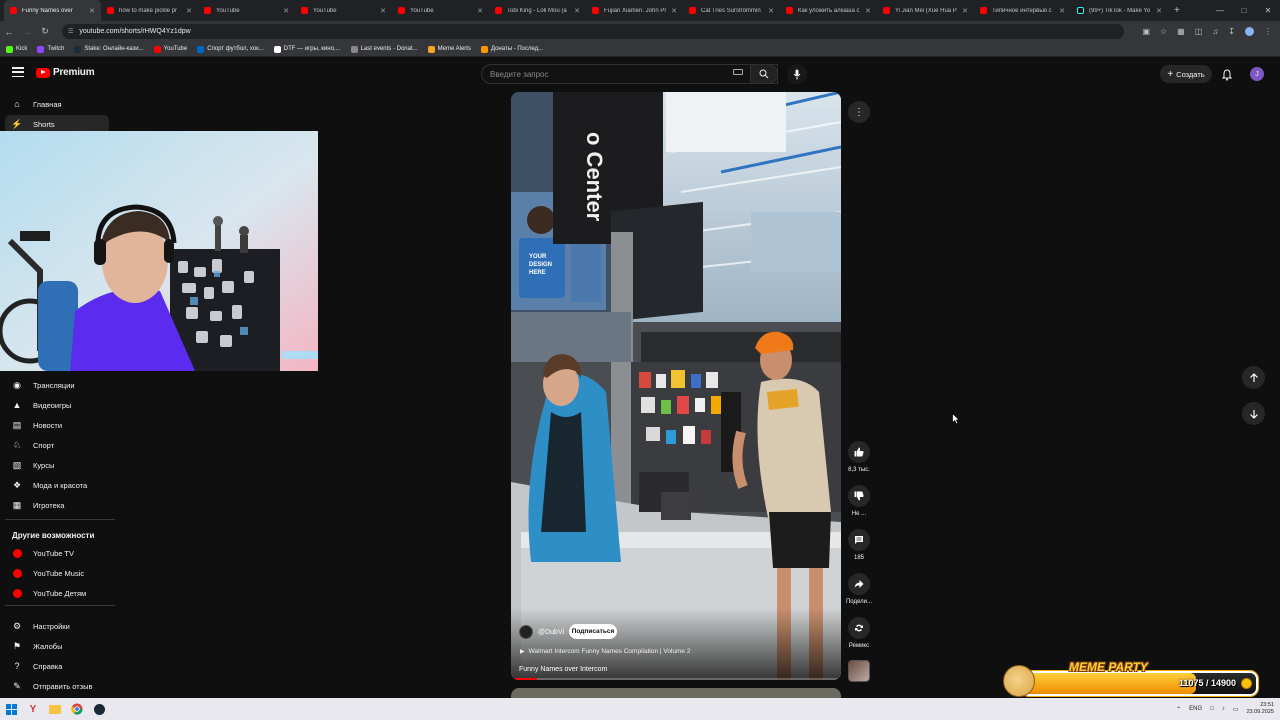  What do you see at coordinates (55, 709) in the screenshot?
I see `file-explorer-icon` at bounding box center [55, 709].